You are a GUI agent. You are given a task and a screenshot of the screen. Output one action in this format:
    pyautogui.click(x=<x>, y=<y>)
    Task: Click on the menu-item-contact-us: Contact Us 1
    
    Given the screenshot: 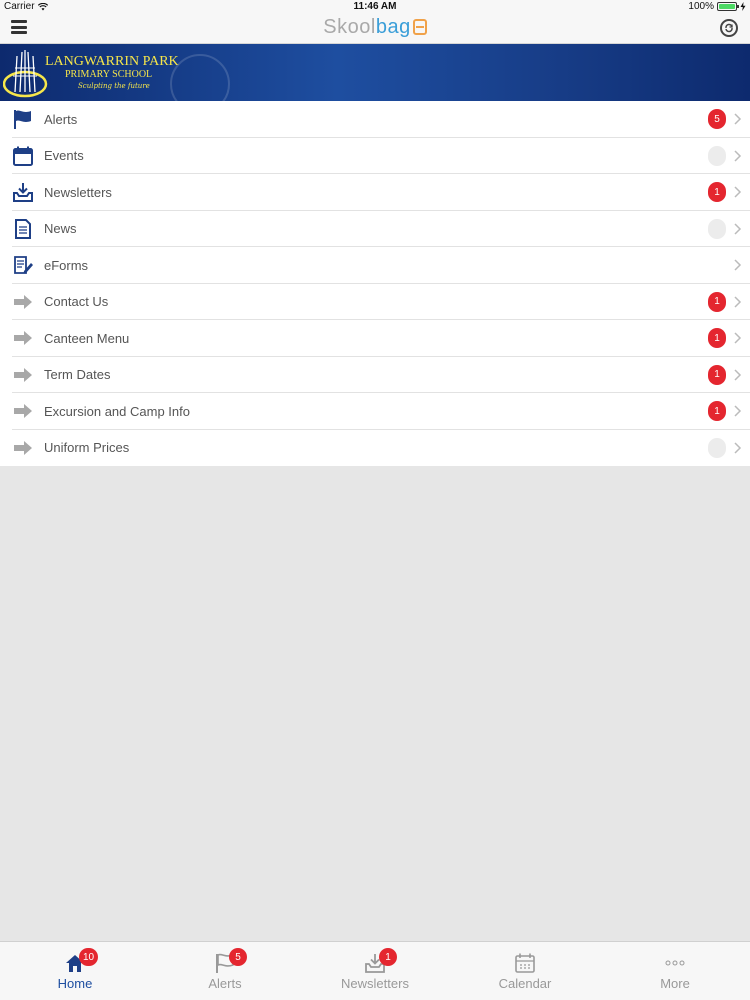 What is the action you would take?
    pyautogui.click(x=375, y=301)
    